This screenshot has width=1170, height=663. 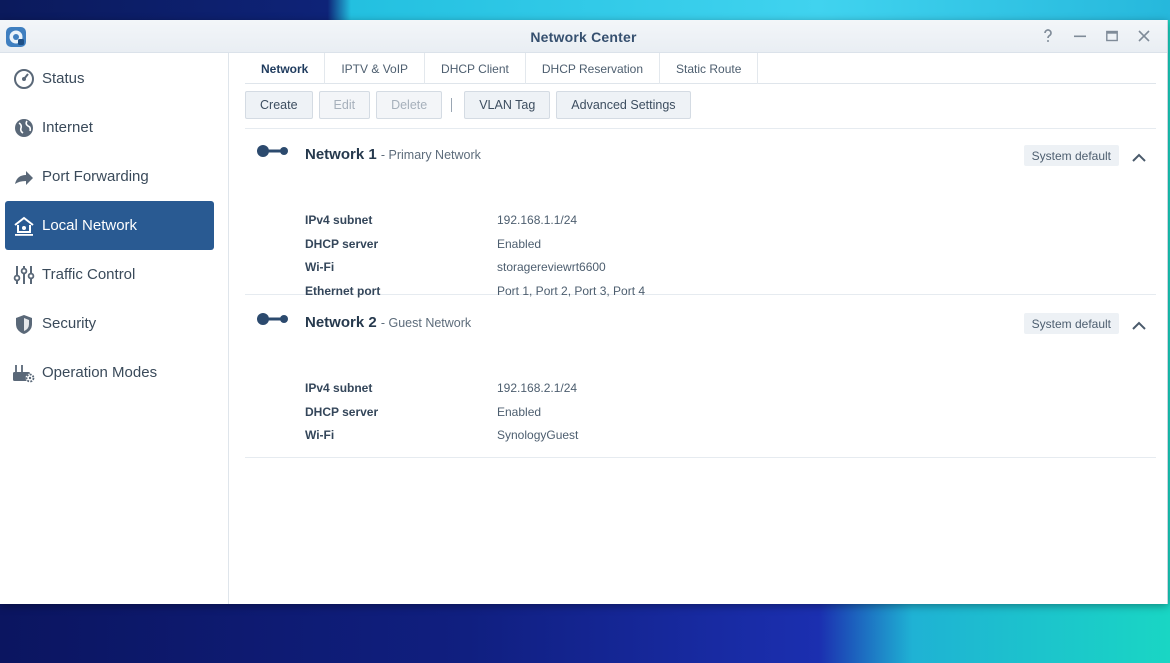 I want to click on field-value: 192.168.1.1/24, so click(x=537, y=220).